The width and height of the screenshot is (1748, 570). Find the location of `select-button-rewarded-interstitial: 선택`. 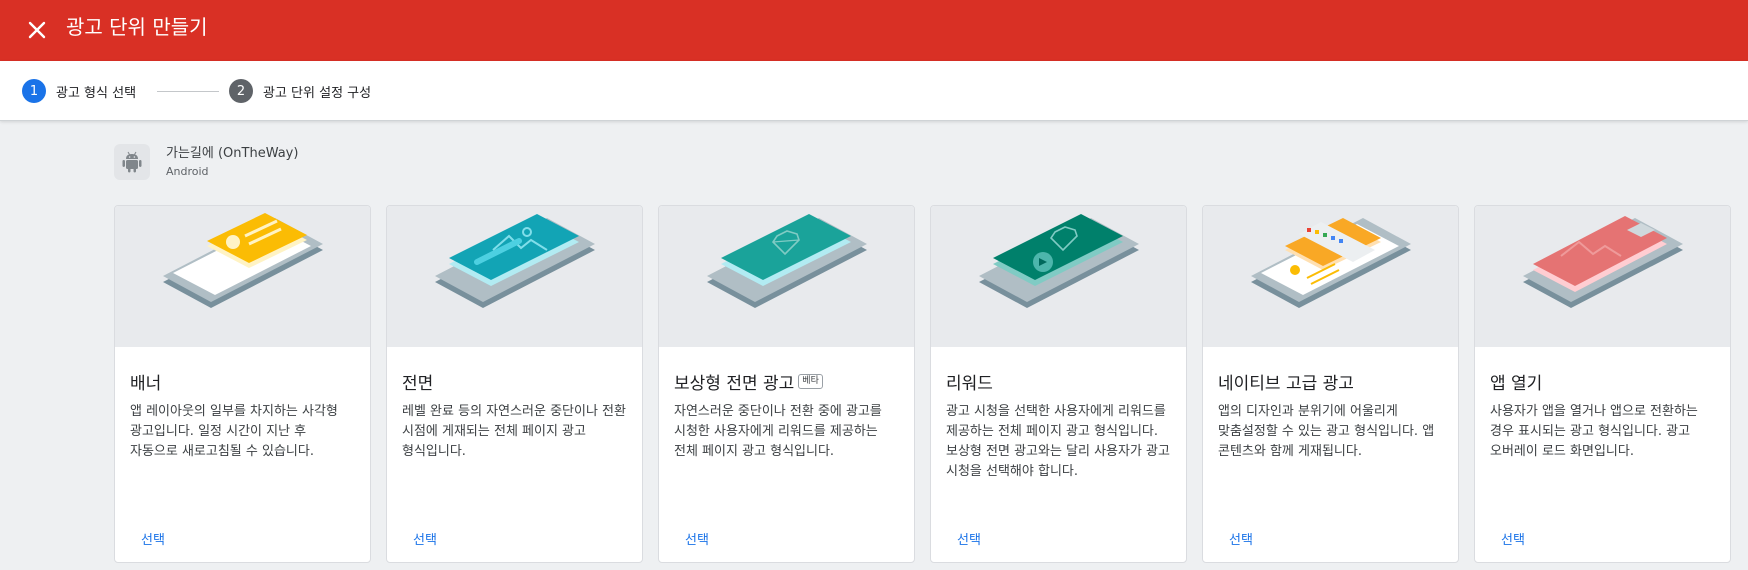

select-button-rewarded-interstitial: 선택 is located at coordinates (697, 538).